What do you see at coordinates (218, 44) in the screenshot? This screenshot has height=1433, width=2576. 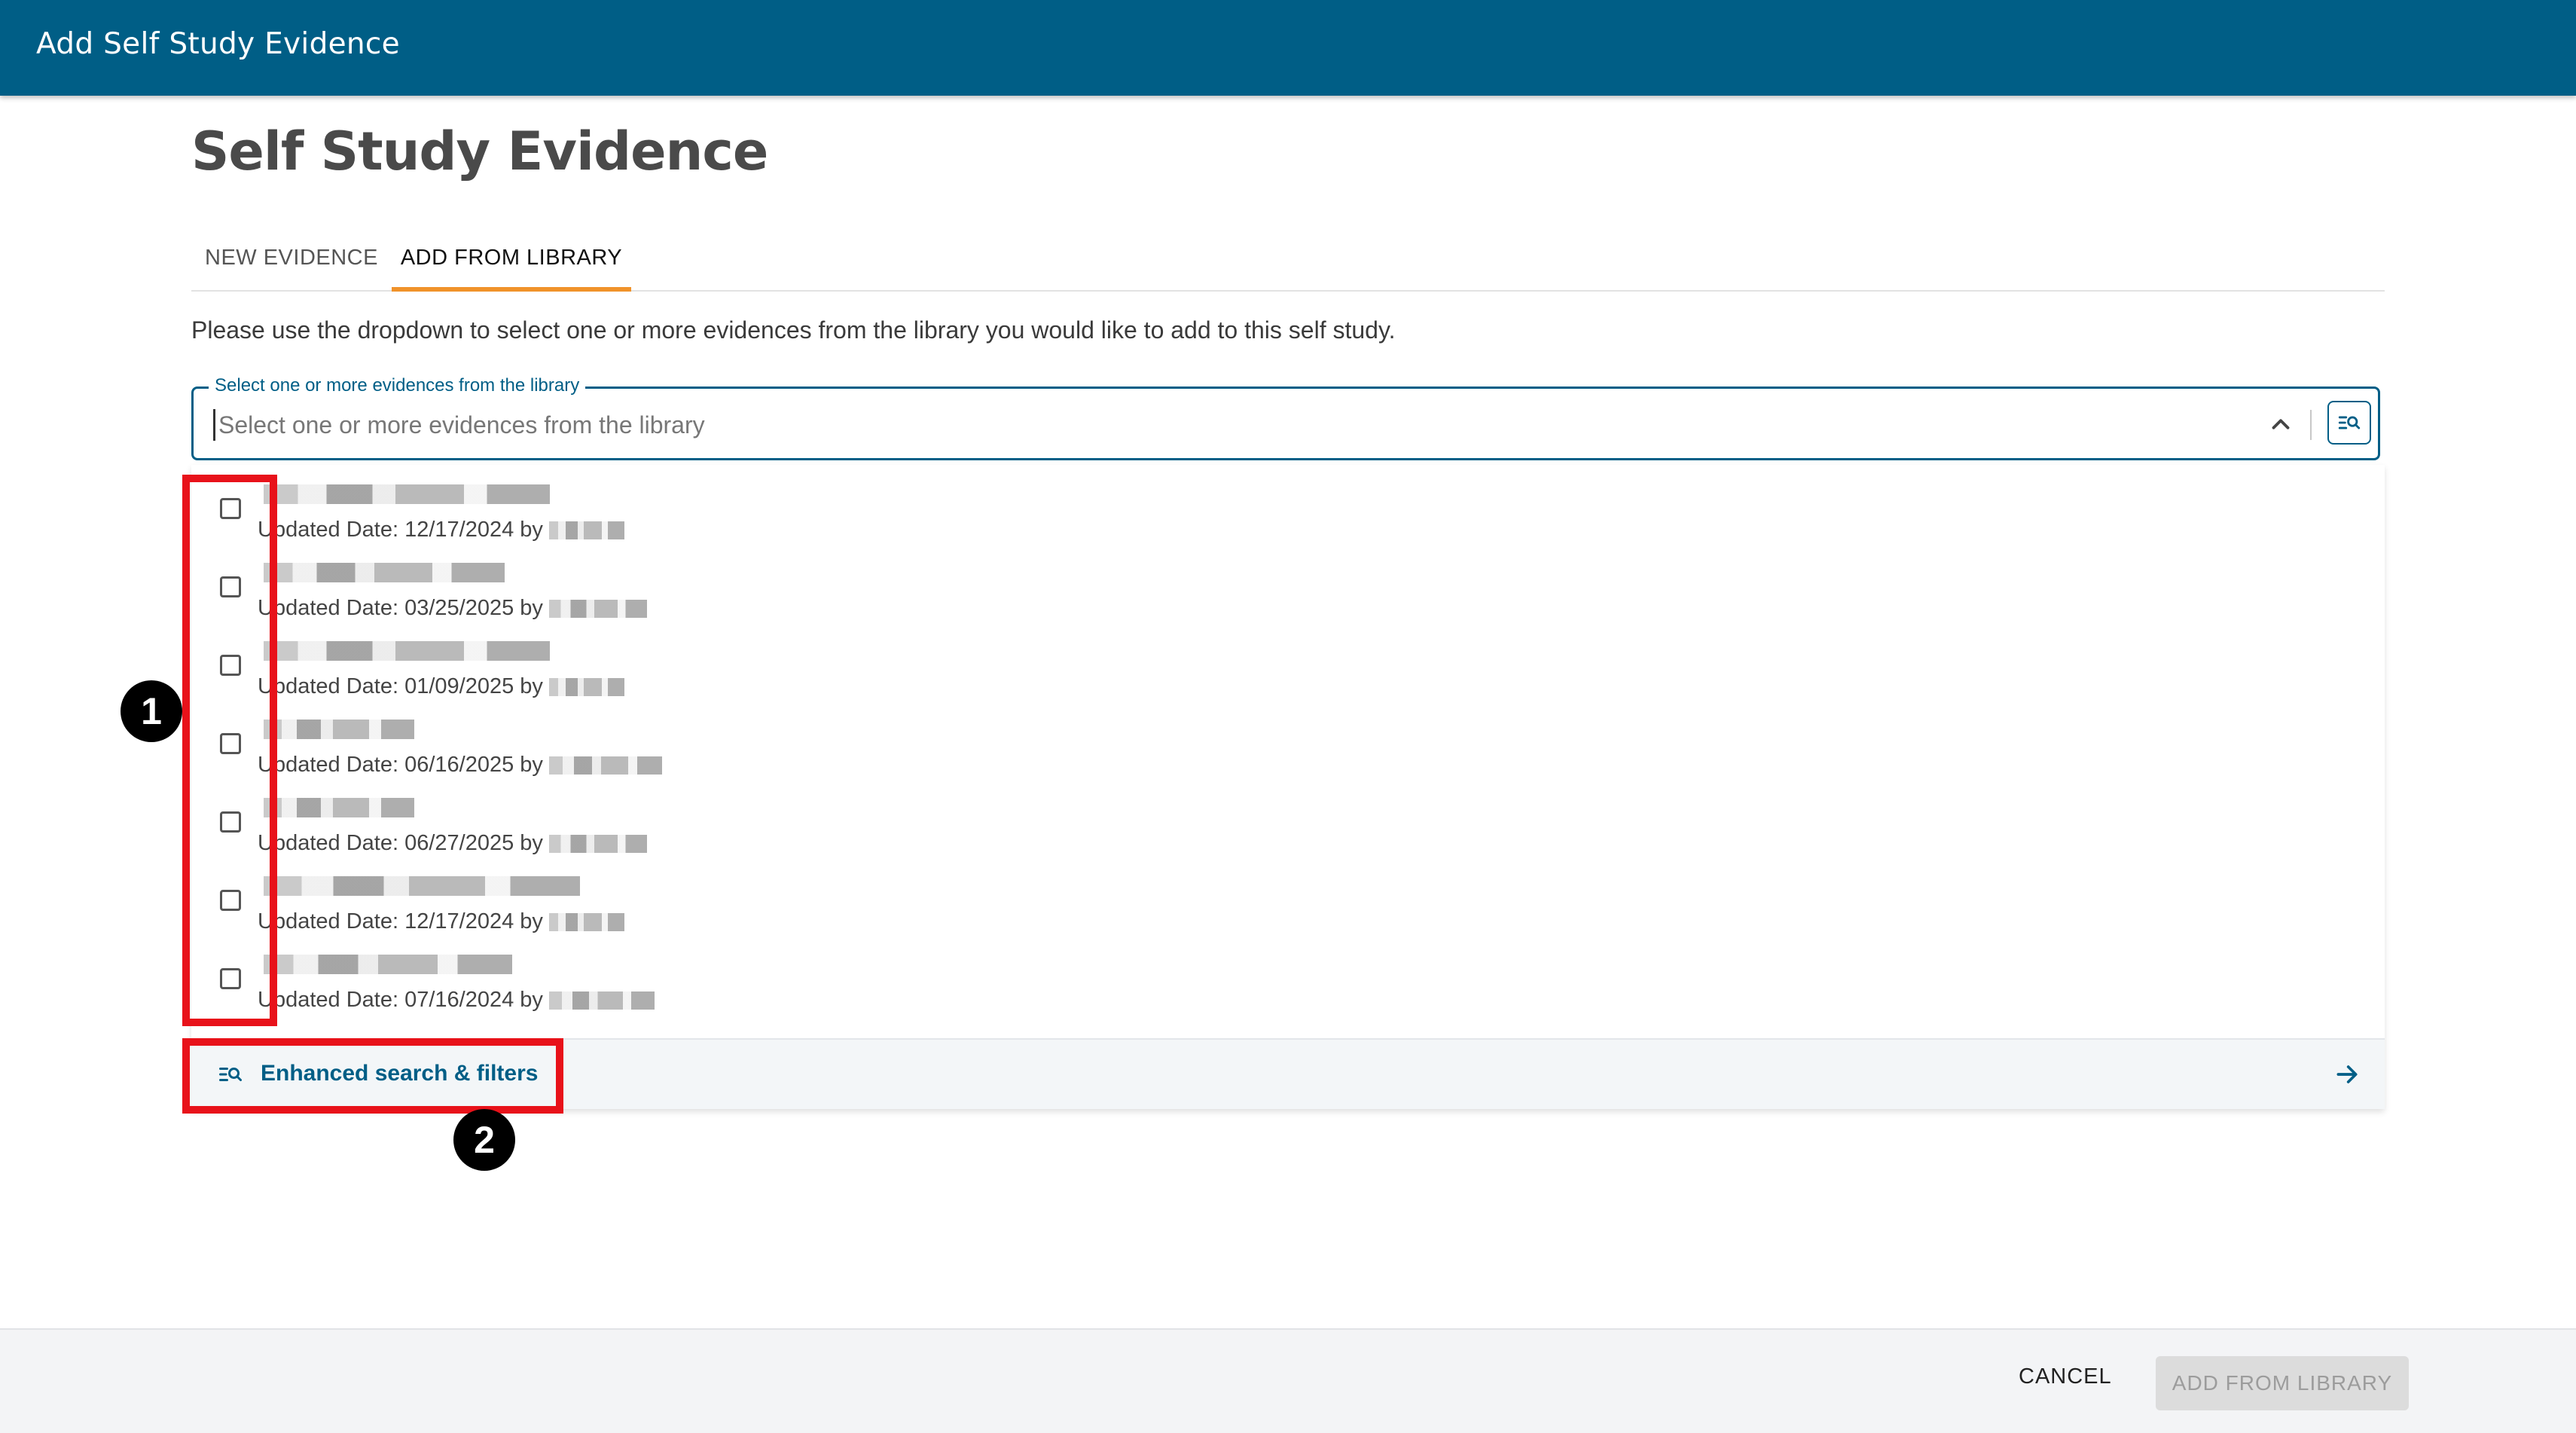 I see `app-bar-title: Add Self Study Evidence` at bounding box center [218, 44].